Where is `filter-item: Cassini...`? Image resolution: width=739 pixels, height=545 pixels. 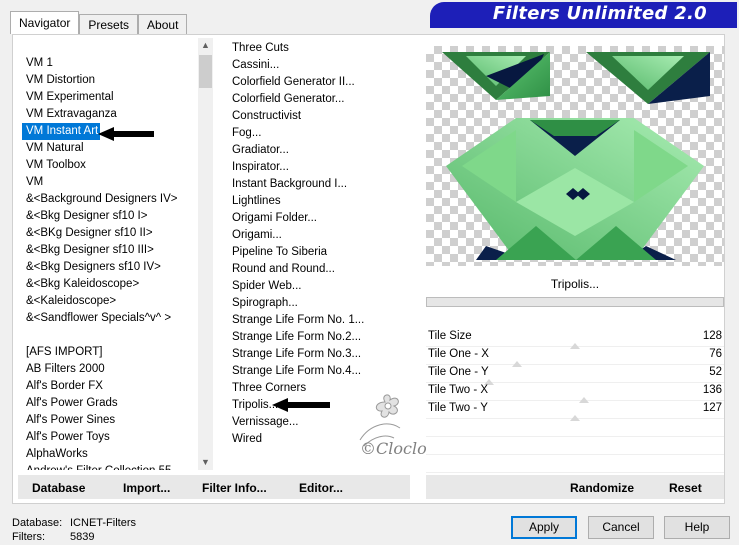
filter-item: Cassini... is located at coordinates (321, 65).